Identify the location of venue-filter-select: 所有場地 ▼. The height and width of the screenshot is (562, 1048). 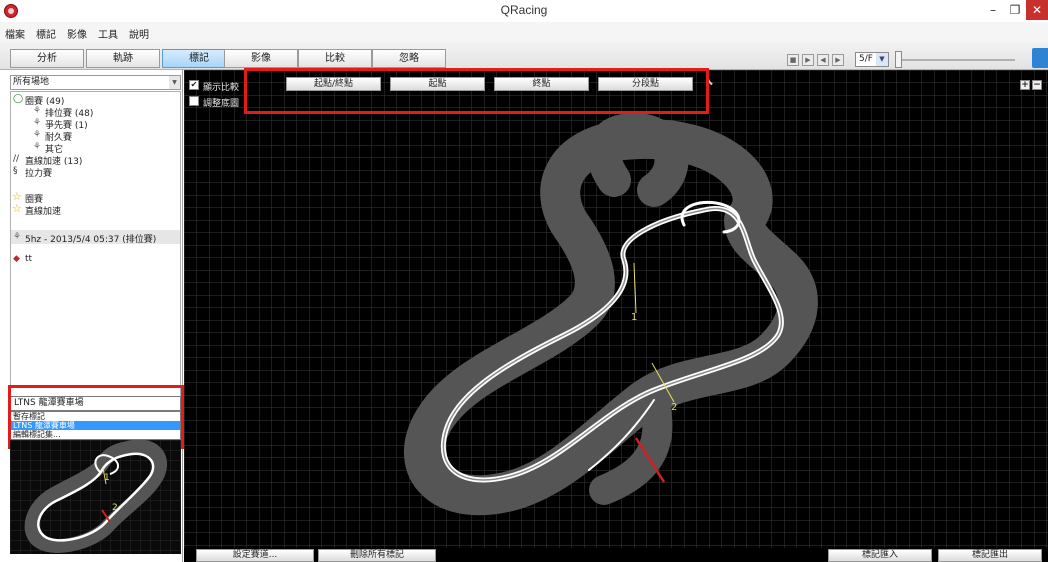
(95, 82).